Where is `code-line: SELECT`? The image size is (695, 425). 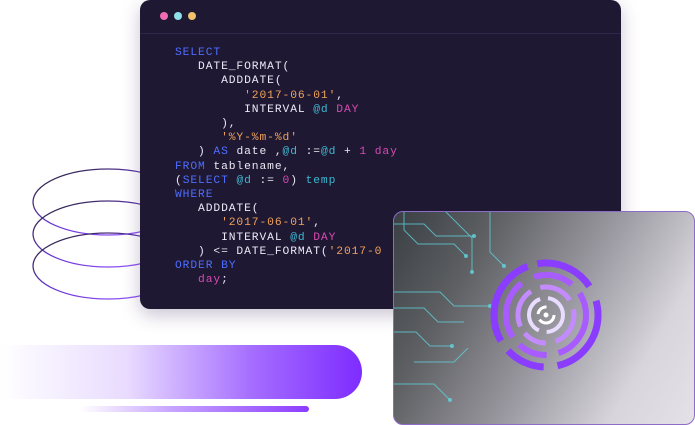
code-line: SELECT is located at coordinates (198, 53).